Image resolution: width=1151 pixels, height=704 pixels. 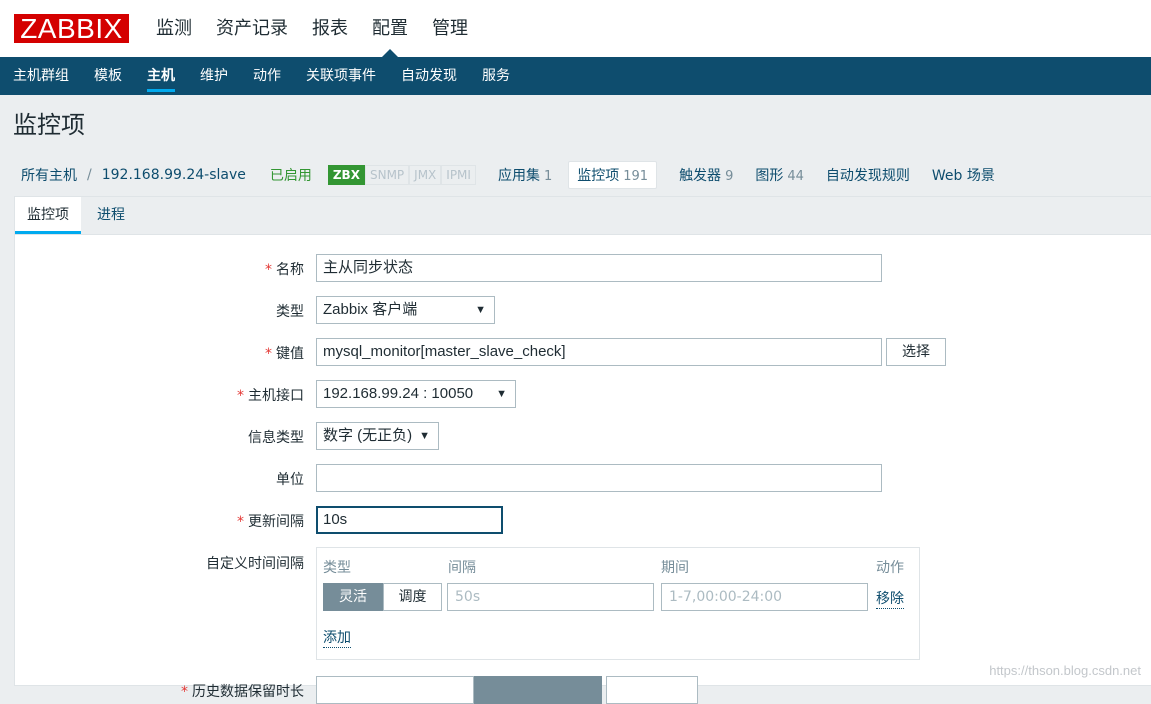 What do you see at coordinates (575, 28) in the screenshot?
I see `top-header: ZABBIX 监测 资产记录 报表 配置 管理` at bounding box center [575, 28].